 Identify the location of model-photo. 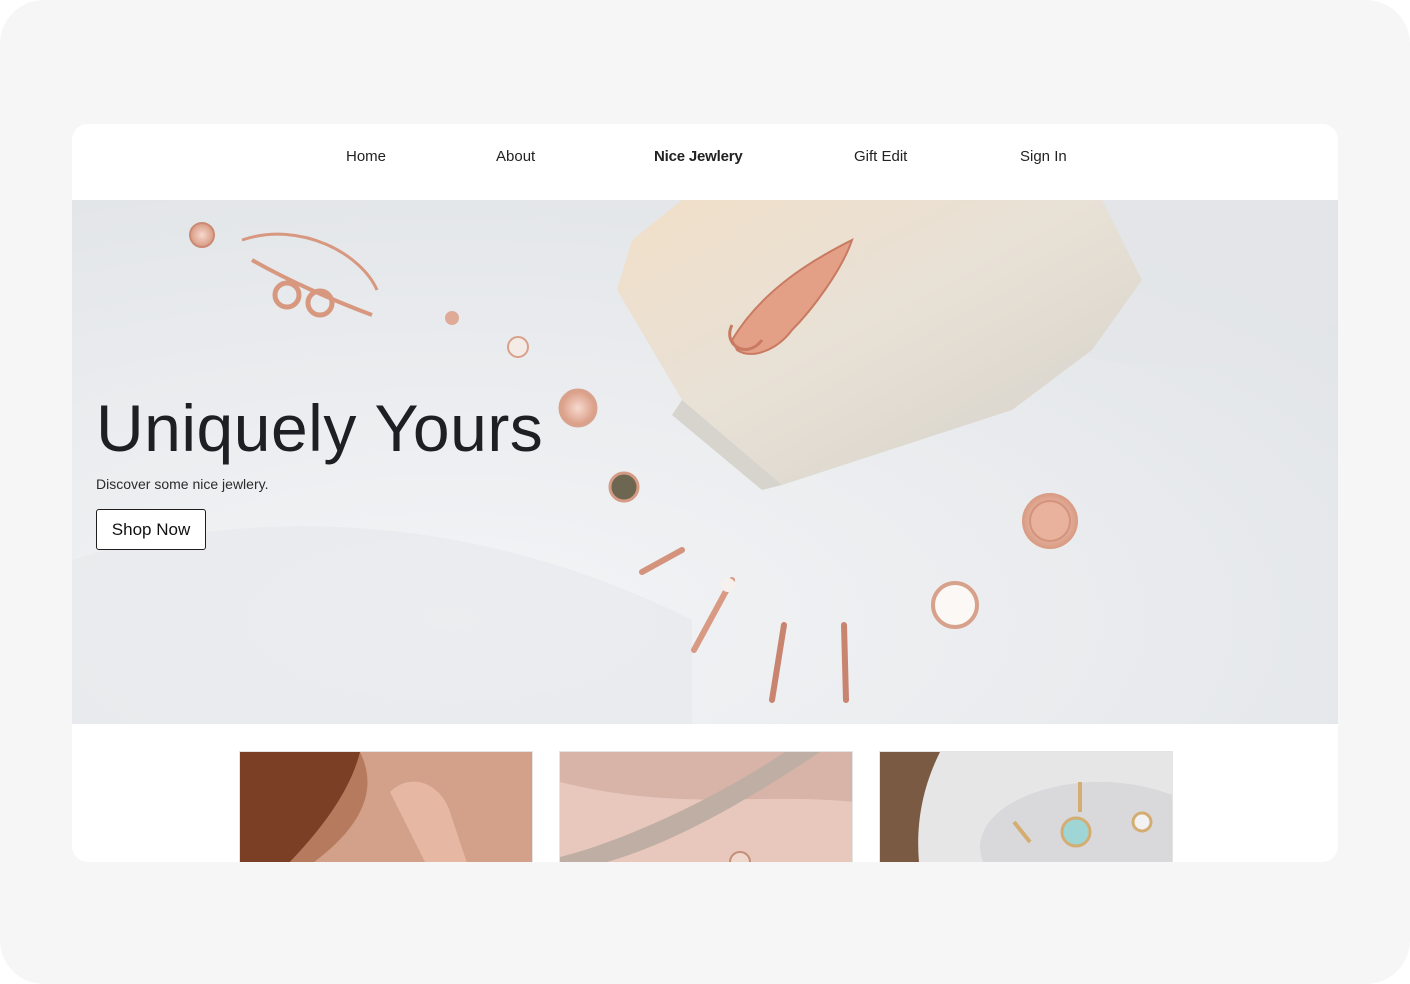
(386, 807).